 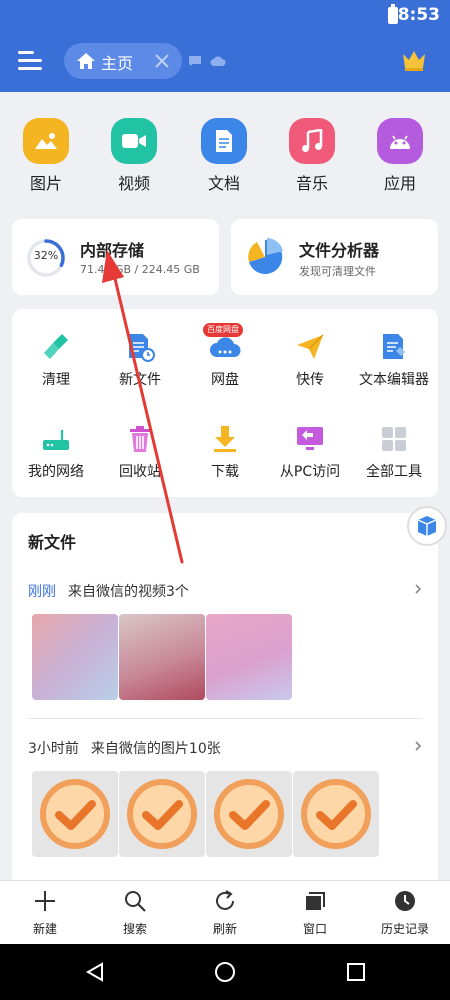 I want to click on system-nav-bar, so click(x=225, y=972).